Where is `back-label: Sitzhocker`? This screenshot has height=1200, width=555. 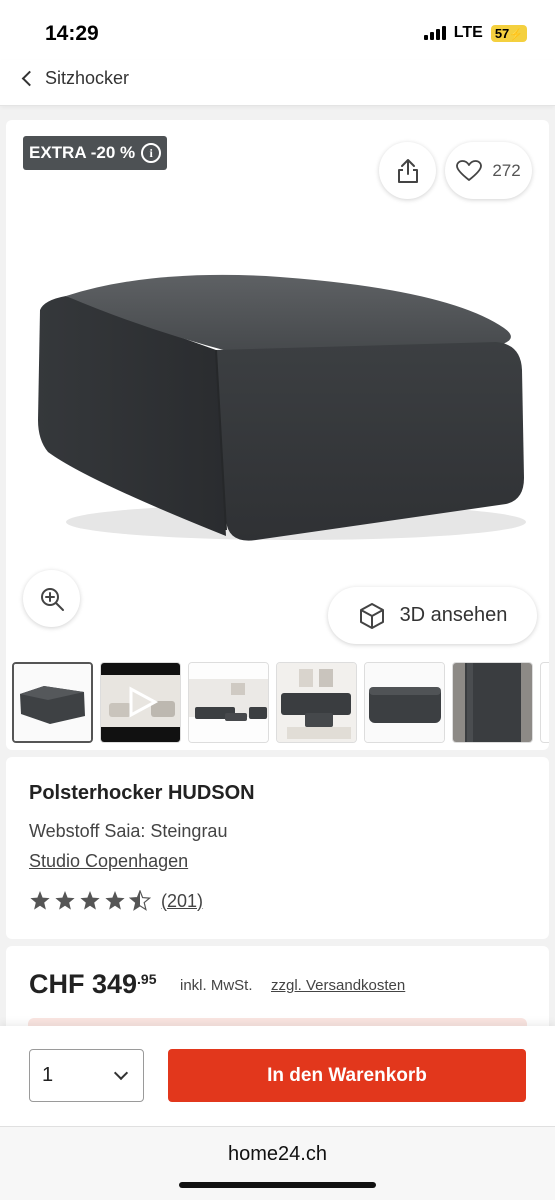 back-label: Sitzhocker is located at coordinates (87, 78).